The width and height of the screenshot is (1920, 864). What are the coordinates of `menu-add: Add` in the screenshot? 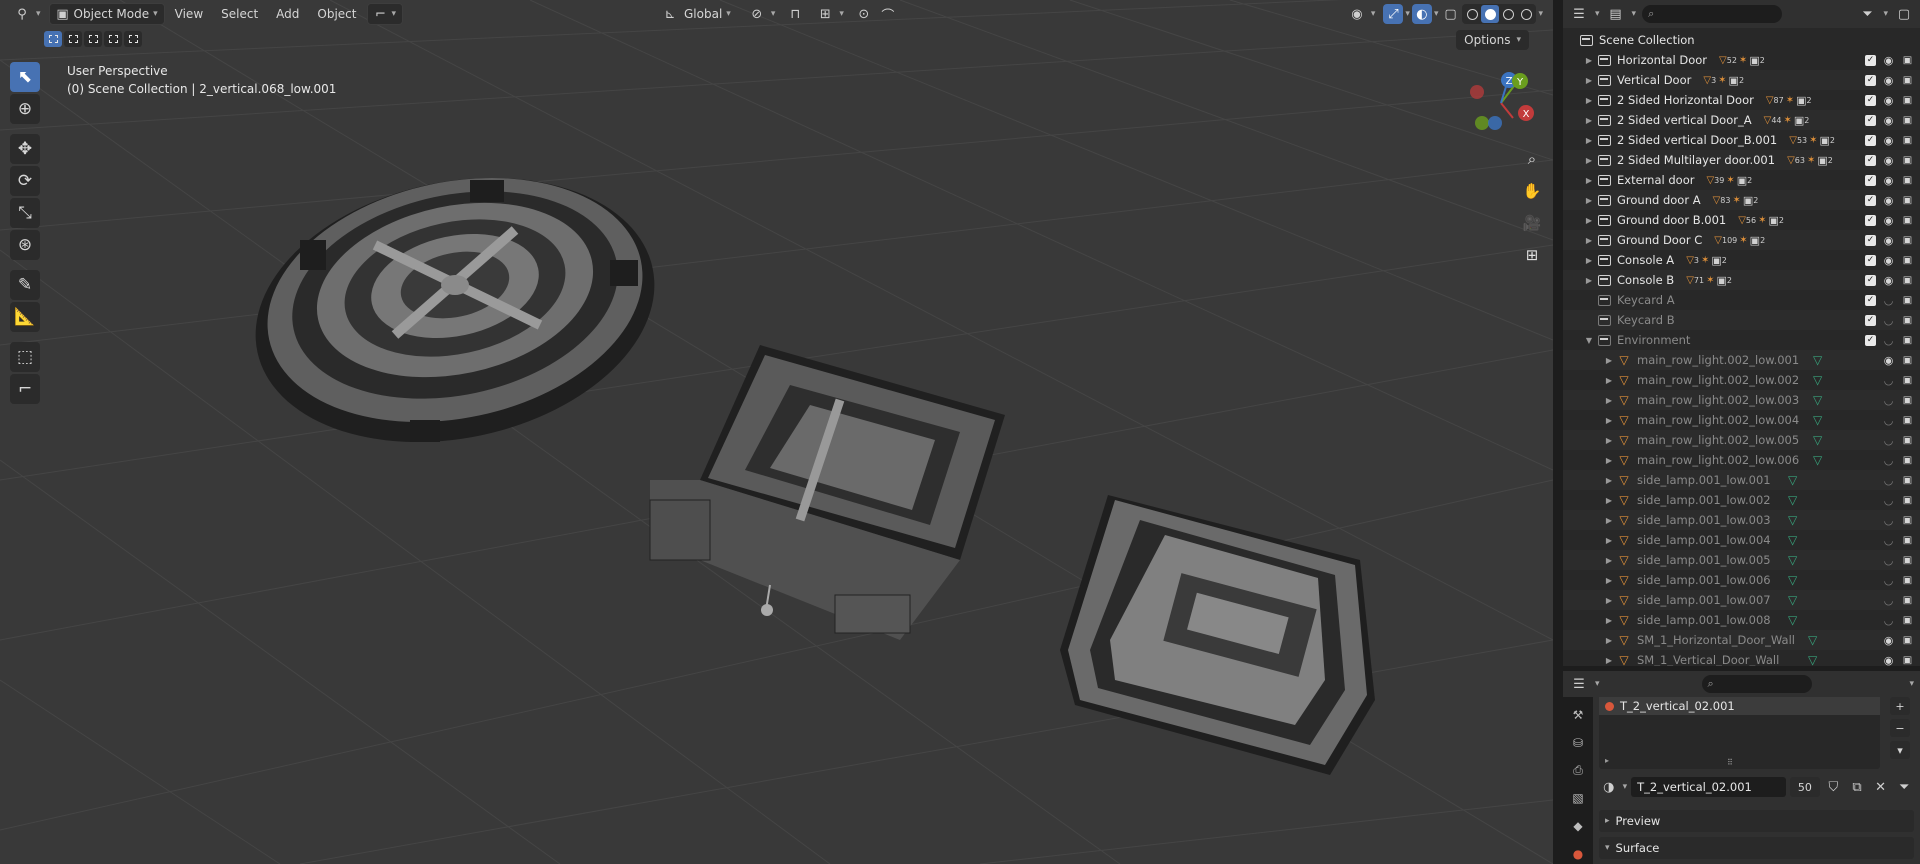 It's located at (287, 14).